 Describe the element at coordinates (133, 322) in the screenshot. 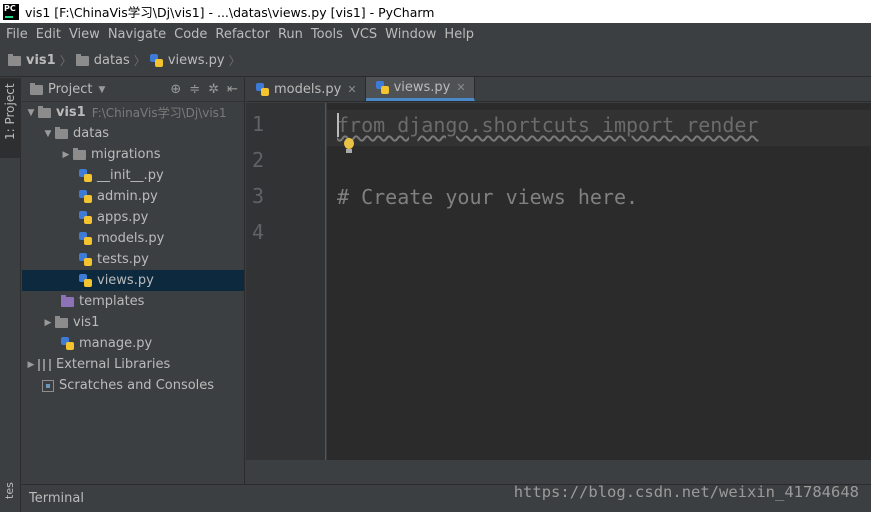

I see `tree-item-vis1: ▶ vis1` at that location.